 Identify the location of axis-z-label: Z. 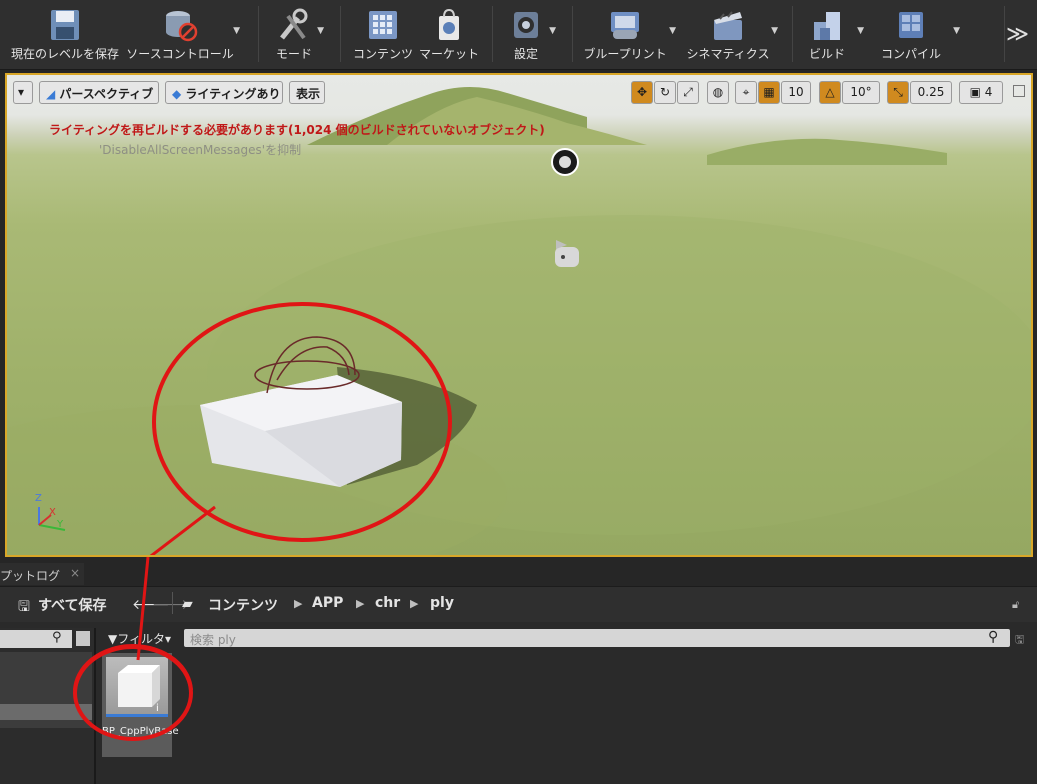
(38, 498).